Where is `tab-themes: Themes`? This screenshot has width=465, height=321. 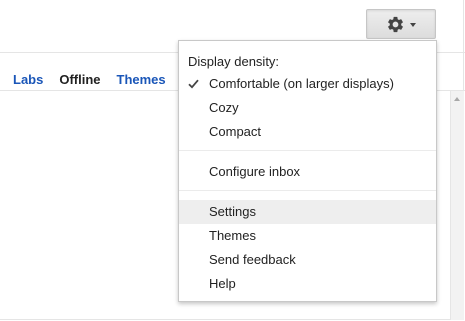 tab-themes: Themes is located at coordinates (141, 81).